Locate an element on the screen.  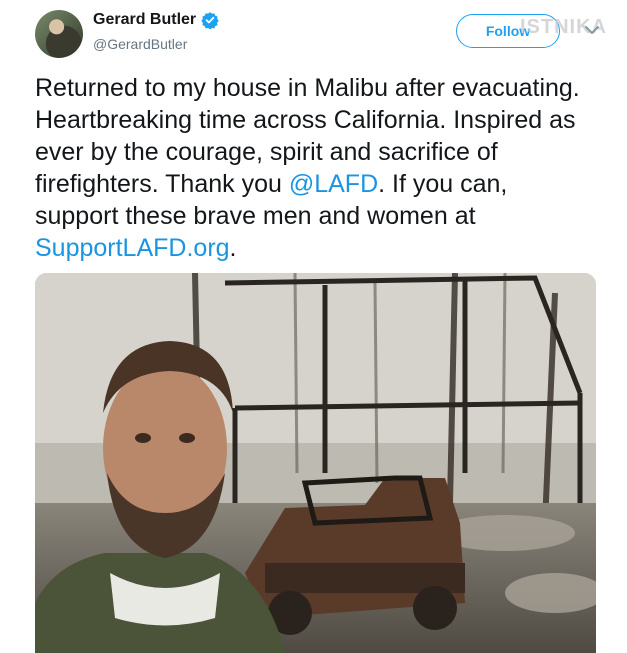
author-name-row: Gerard Butler is located at coordinates (156, 20).